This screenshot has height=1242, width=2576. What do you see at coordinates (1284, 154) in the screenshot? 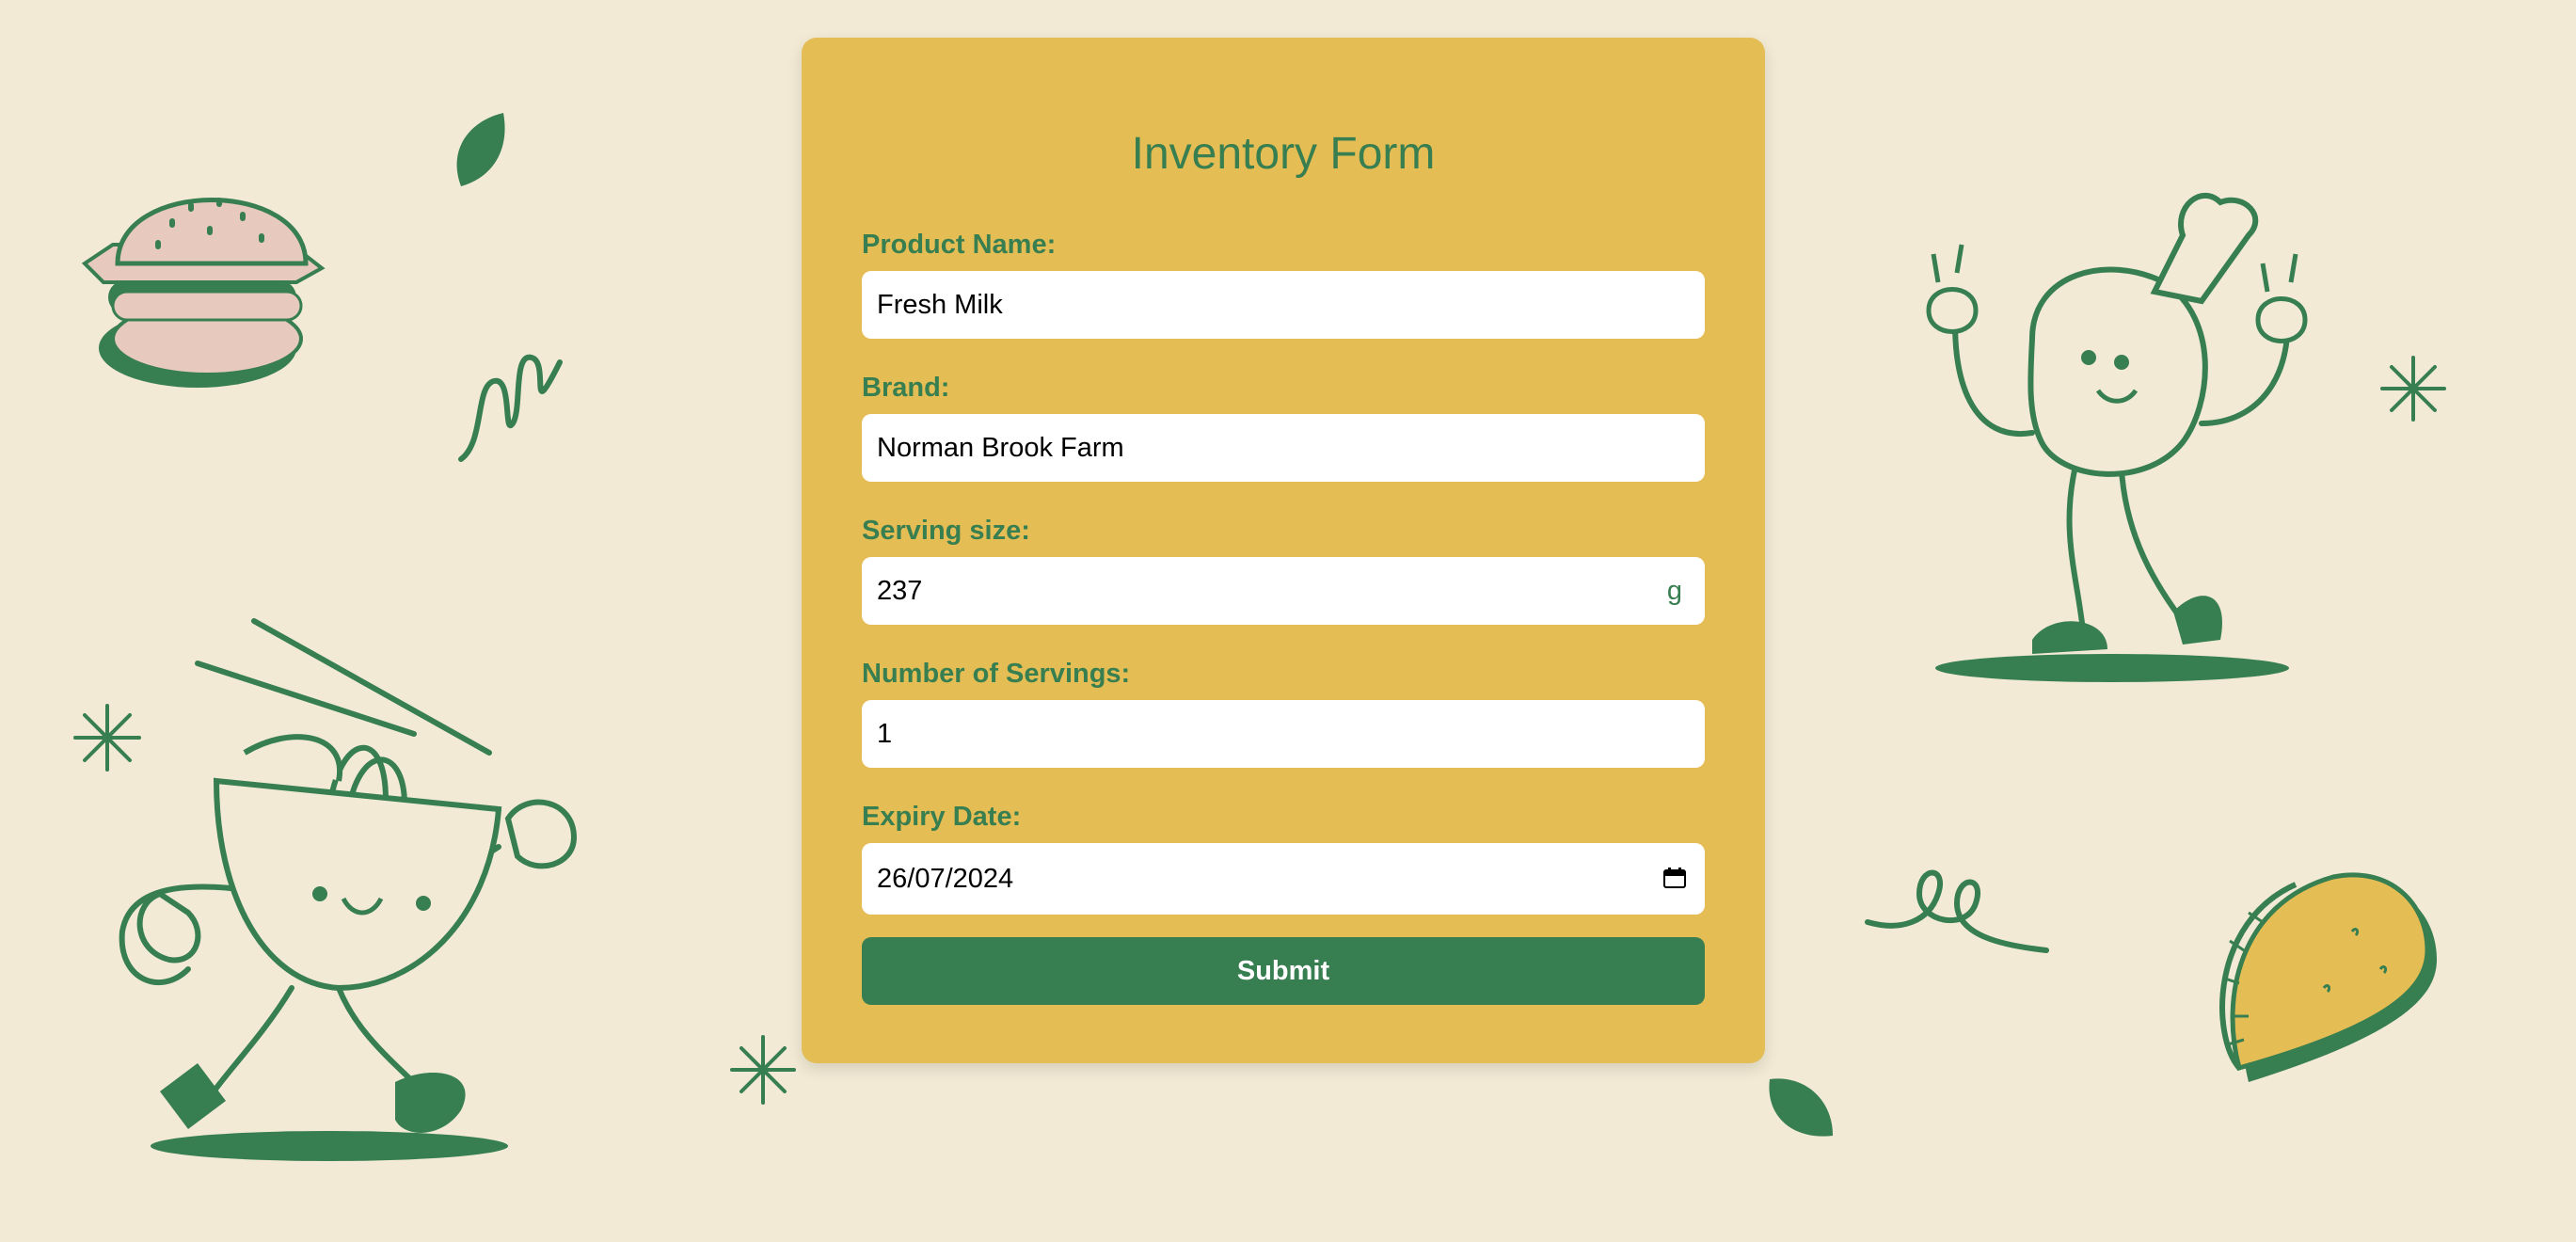
I see `form-title: Inventory Form` at bounding box center [1284, 154].